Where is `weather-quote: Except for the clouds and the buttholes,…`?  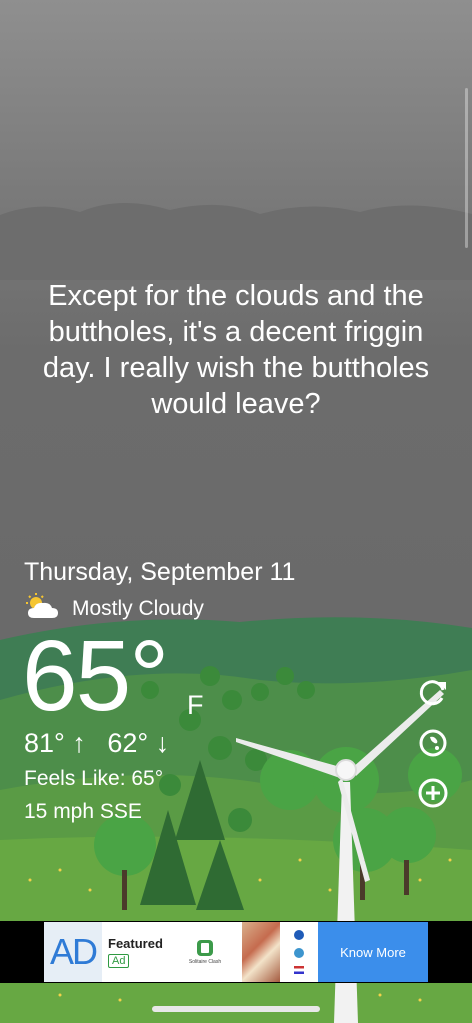 weather-quote: Except for the clouds and the buttholes,… is located at coordinates (236, 350).